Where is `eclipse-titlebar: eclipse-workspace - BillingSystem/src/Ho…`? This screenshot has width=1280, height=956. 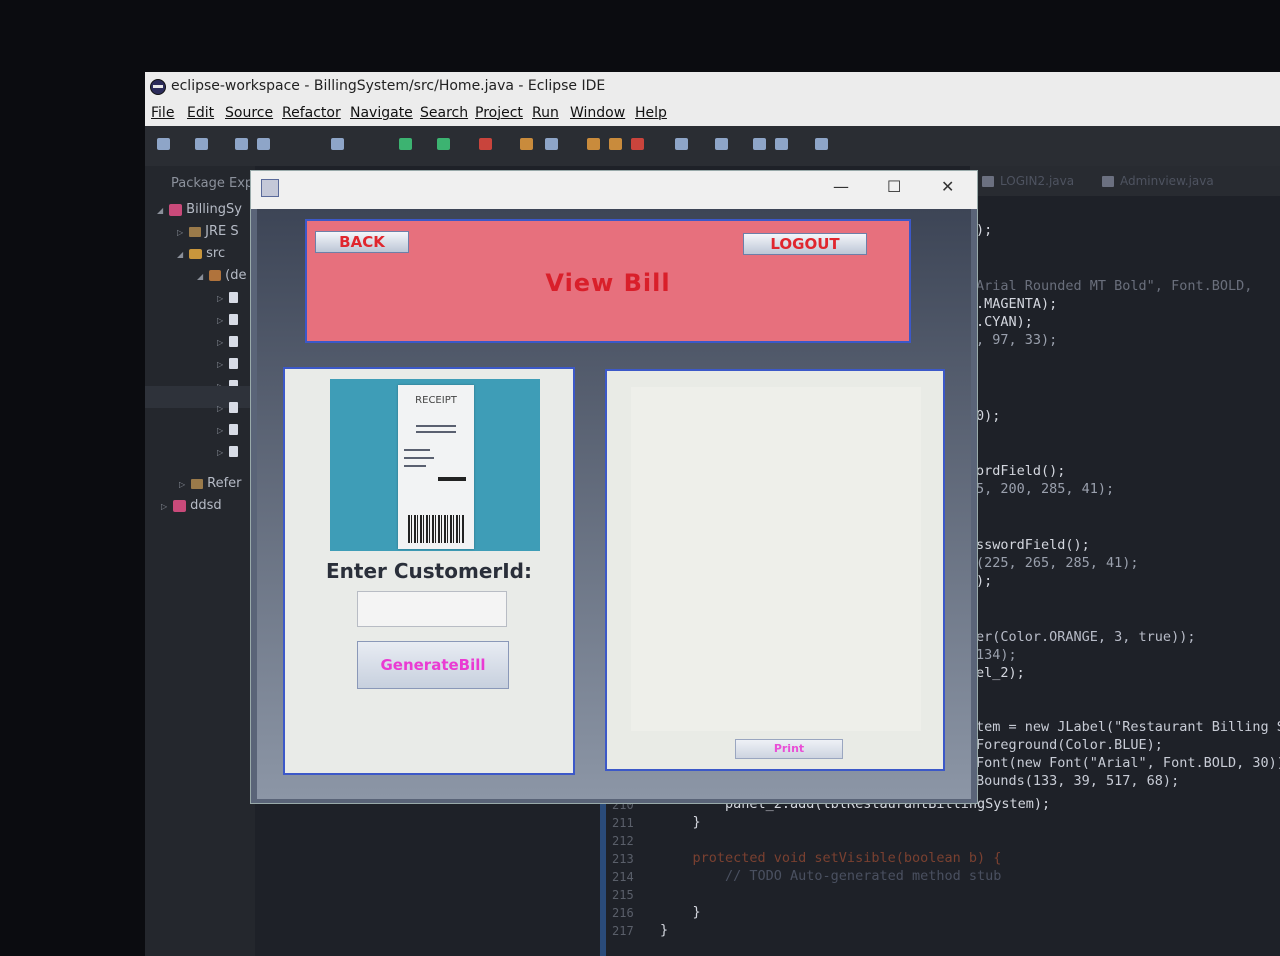
eclipse-titlebar: eclipse-workspace - BillingSystem/src/Ho… is located at coordinates (712, 86).